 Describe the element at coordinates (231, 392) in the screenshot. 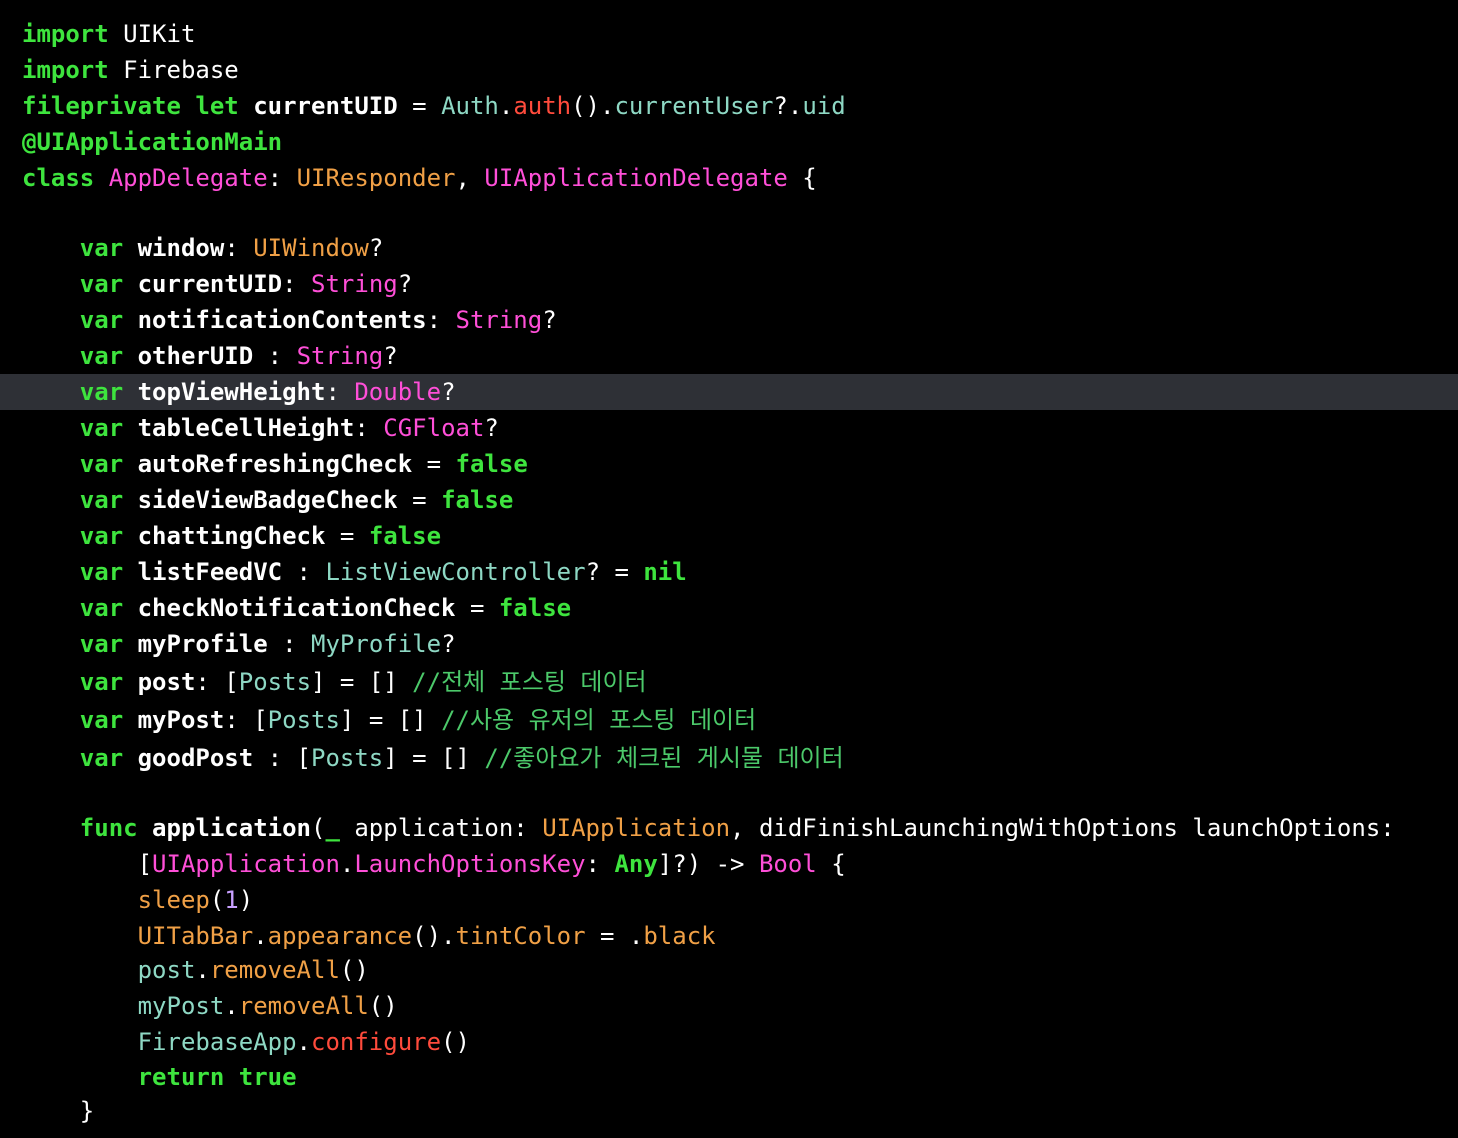

I see `code-token: topViewHeight` at that location.